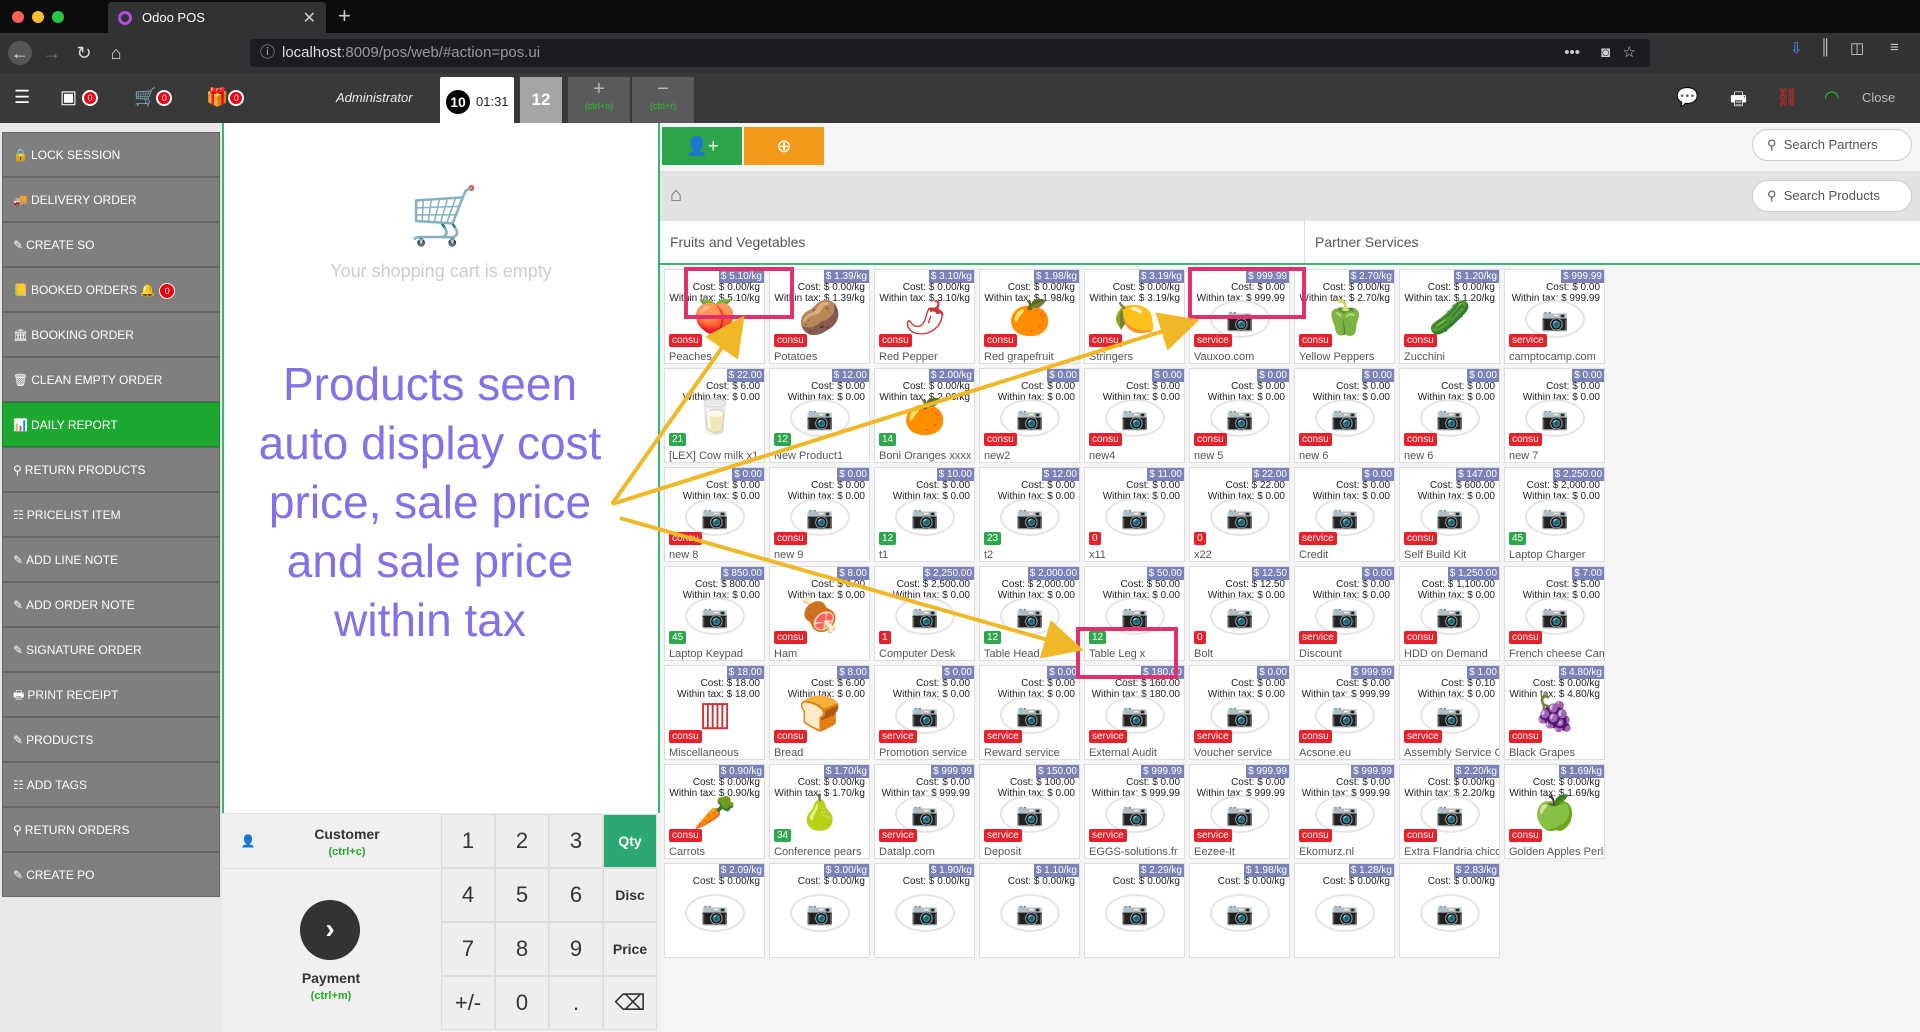 Image resolution: width=1920 pixels, height=1032 pixels. I want to click on chat-icon: 💬, so click(1687, 97).